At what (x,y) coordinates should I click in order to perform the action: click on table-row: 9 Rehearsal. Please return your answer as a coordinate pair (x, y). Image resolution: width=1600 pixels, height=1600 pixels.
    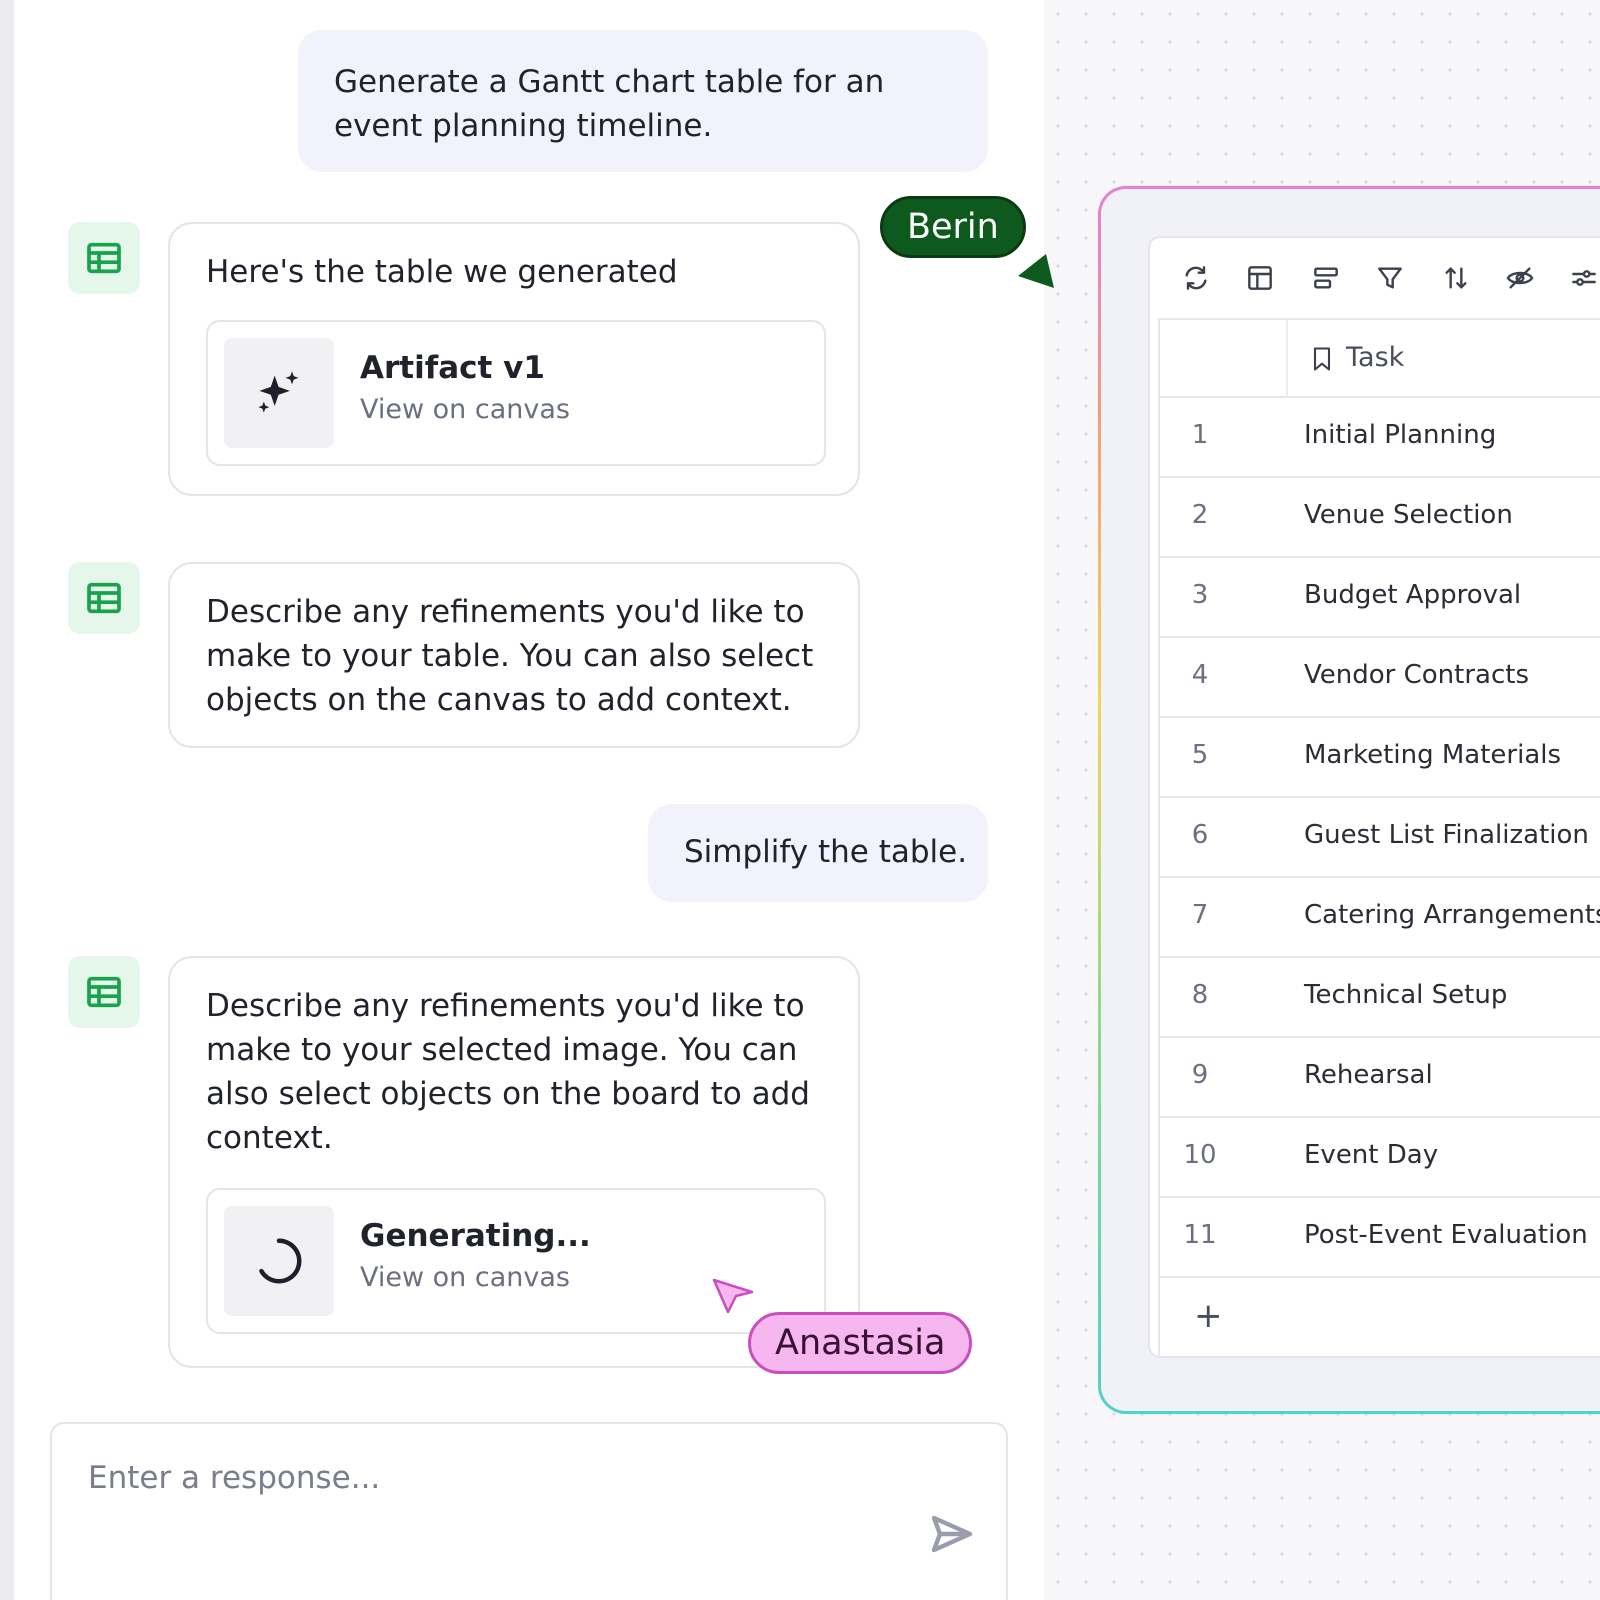
    Looking at the image, I should click on (1379, 1078).